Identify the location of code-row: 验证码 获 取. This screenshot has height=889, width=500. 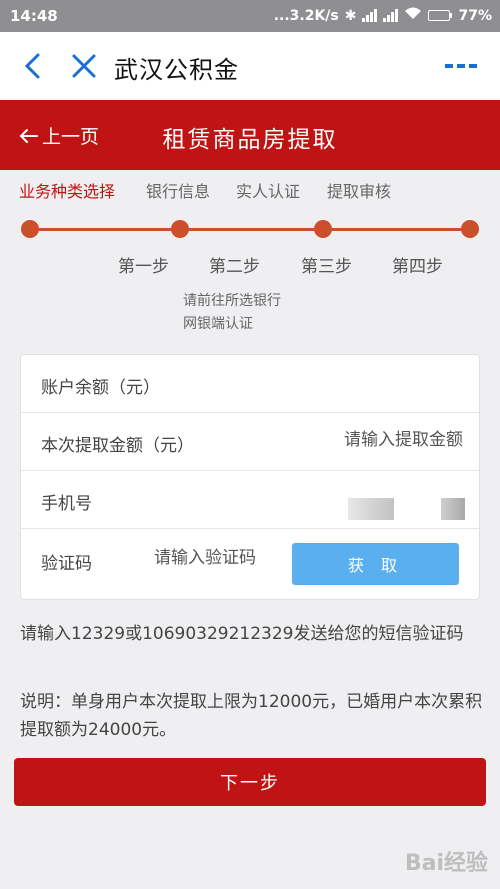
(250, 565).